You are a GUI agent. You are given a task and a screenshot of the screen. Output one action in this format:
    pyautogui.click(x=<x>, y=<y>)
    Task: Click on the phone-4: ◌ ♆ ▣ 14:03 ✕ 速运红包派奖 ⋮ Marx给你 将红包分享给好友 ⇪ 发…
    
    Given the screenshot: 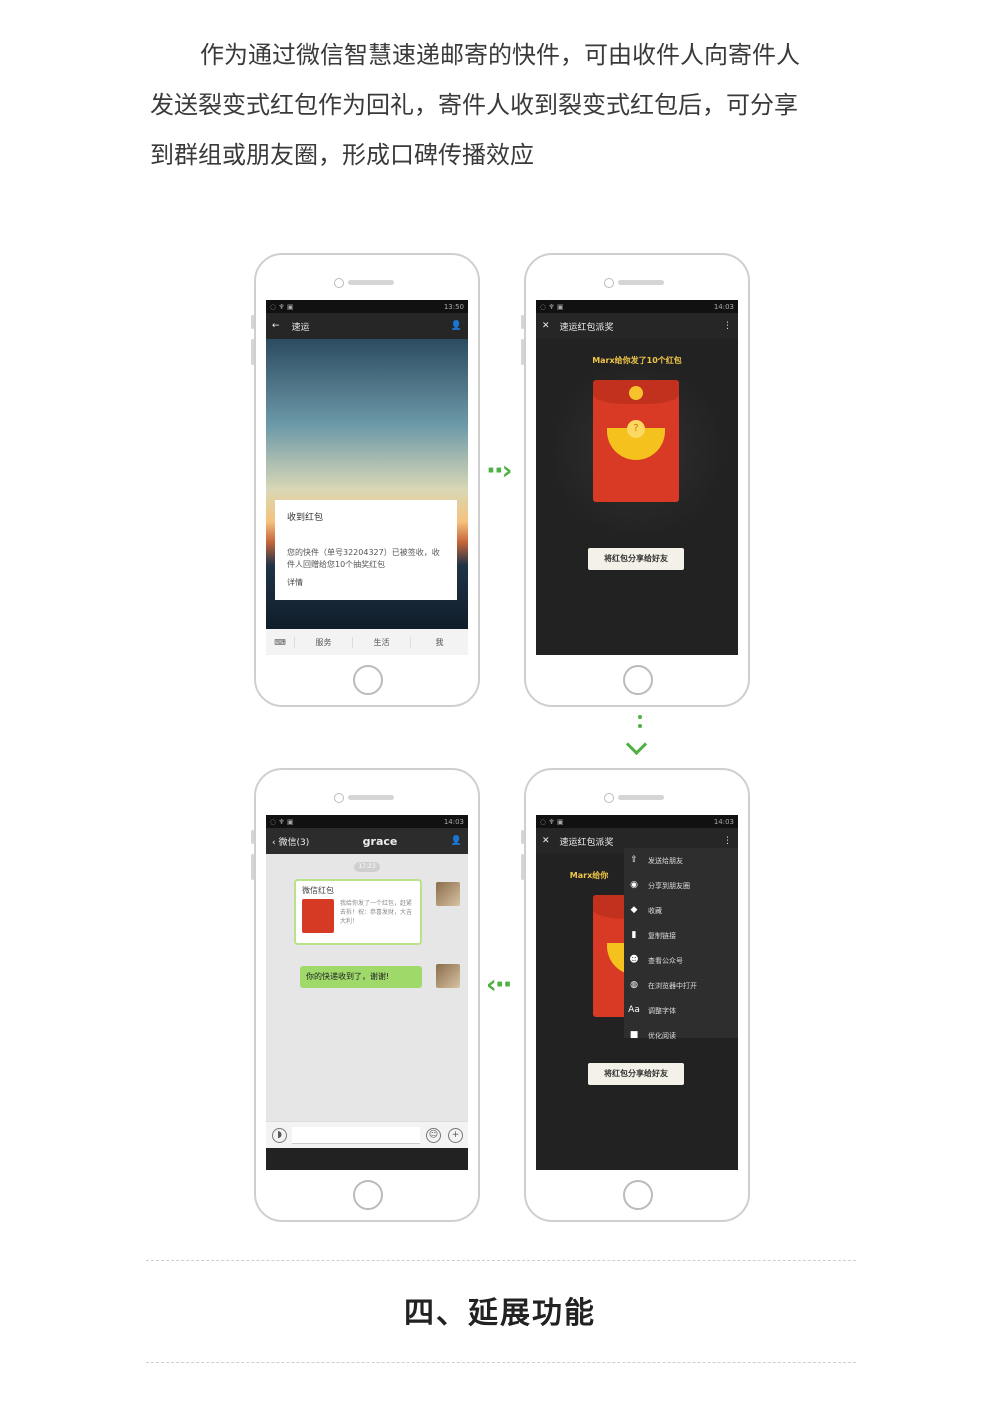 What is the action you would take?
    pyautogui.click(x=635, y=995)
    